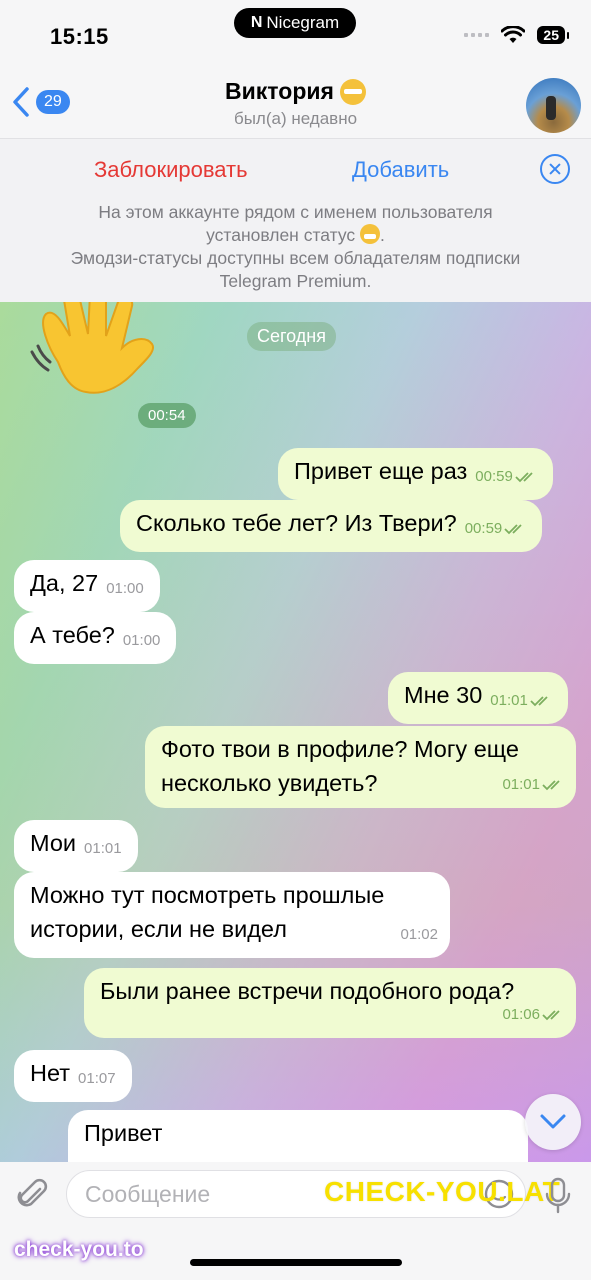  I want to click on message-bubble-outgoing: Были ранее встречи подобного рода? 01:06, so click(330, 1003).